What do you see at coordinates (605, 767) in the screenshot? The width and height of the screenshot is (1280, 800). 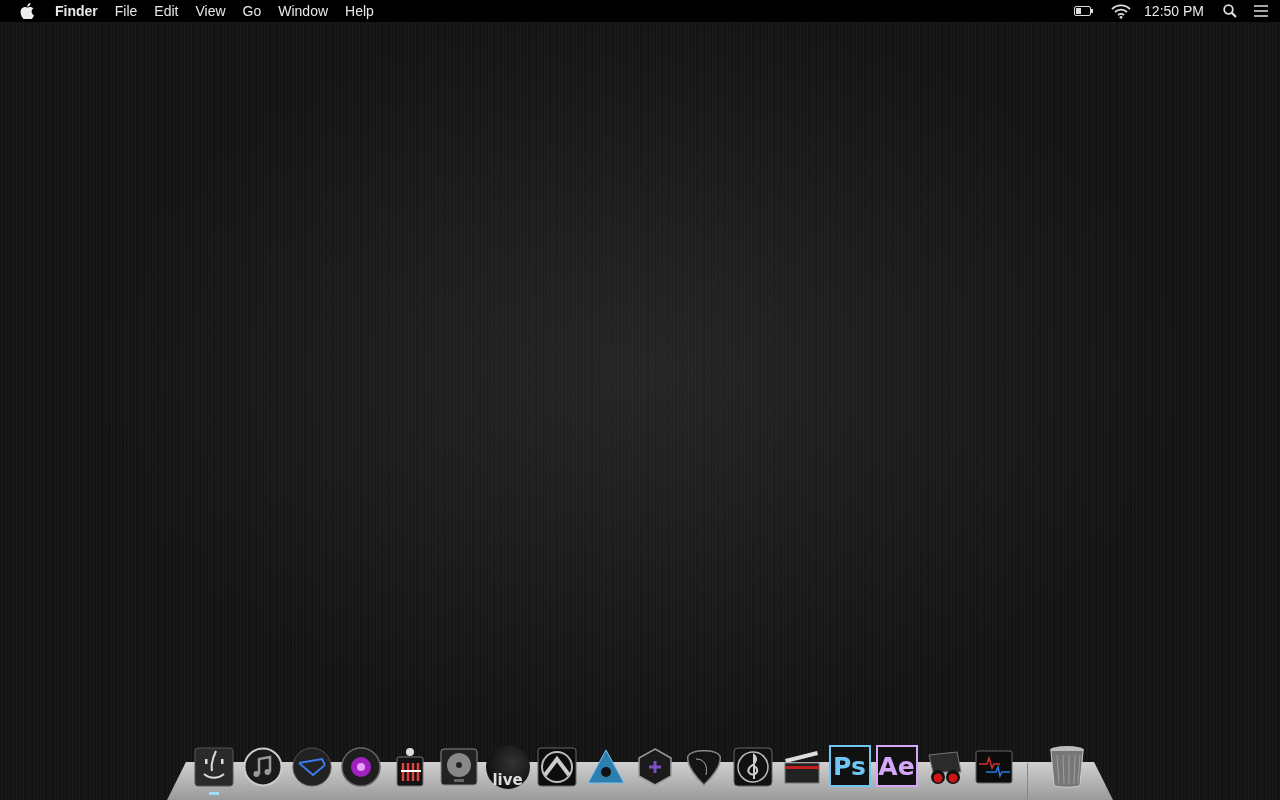 I see `triangle-icon` at bounding box center [605, 767].